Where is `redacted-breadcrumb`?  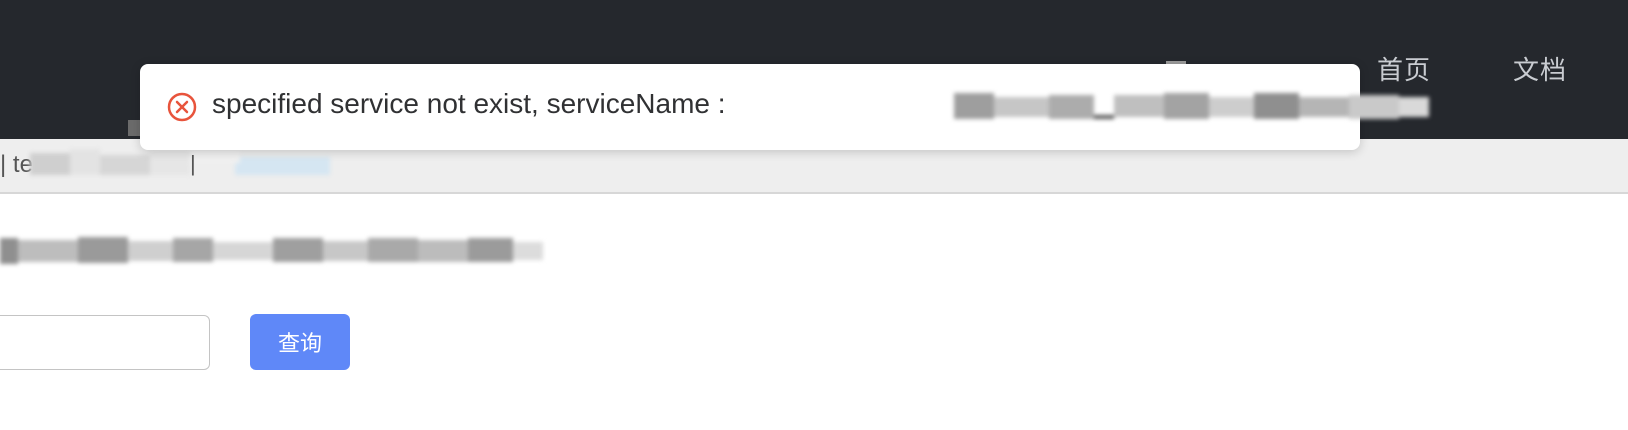 redacted-breadcrumb is located at coordinates (180, 162).